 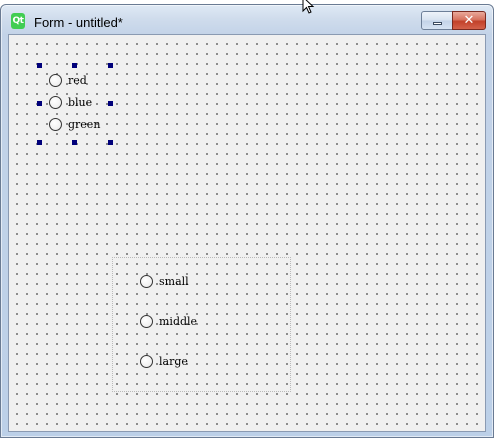 I want to click on minimize-icon, so click(x=437, y=23).